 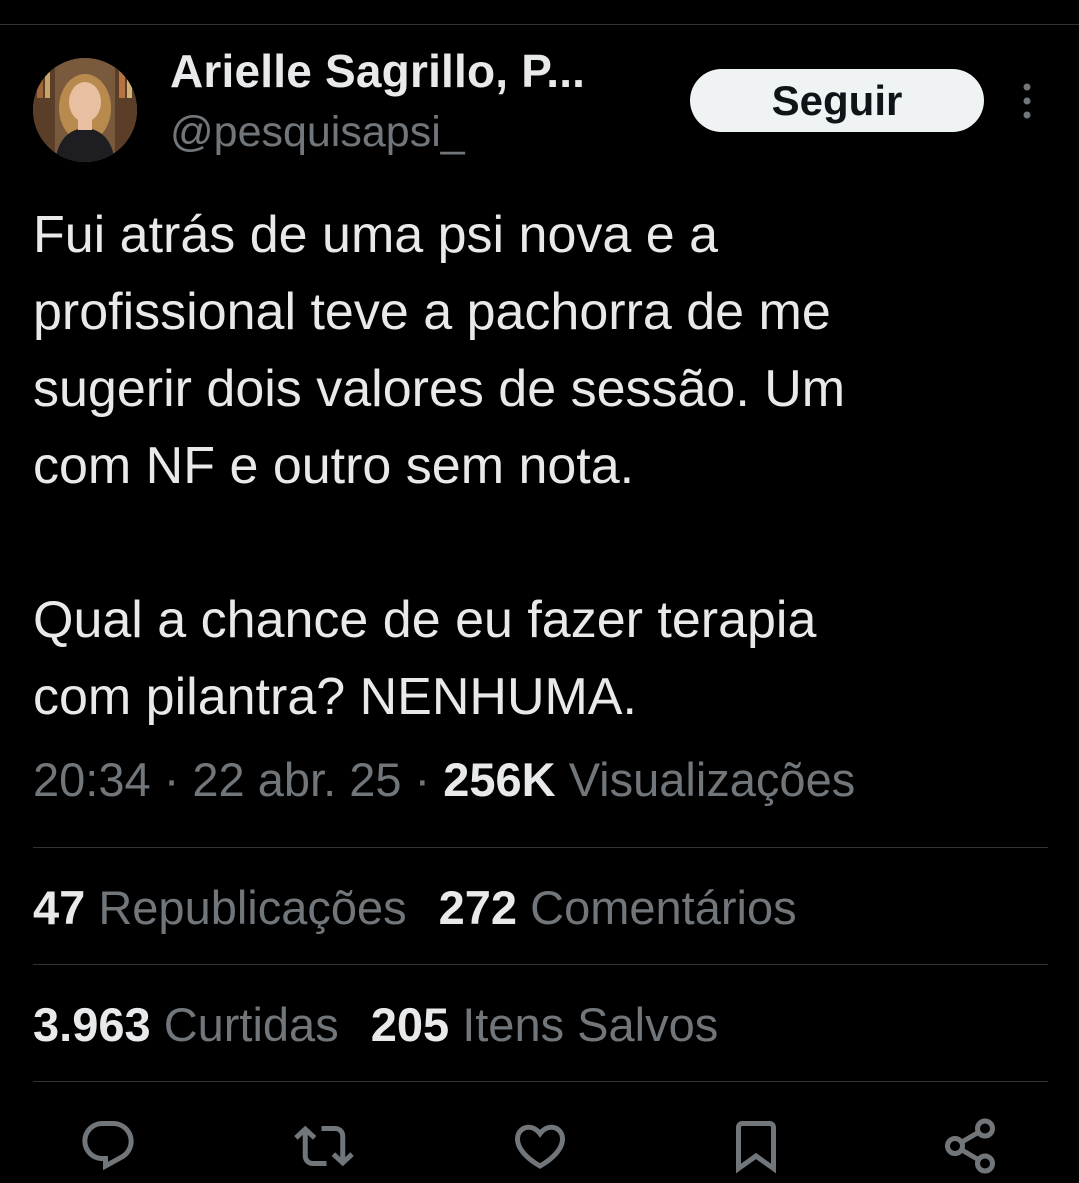 I want to click on views-label-text: Visualizações, so click(x=712, y=779).